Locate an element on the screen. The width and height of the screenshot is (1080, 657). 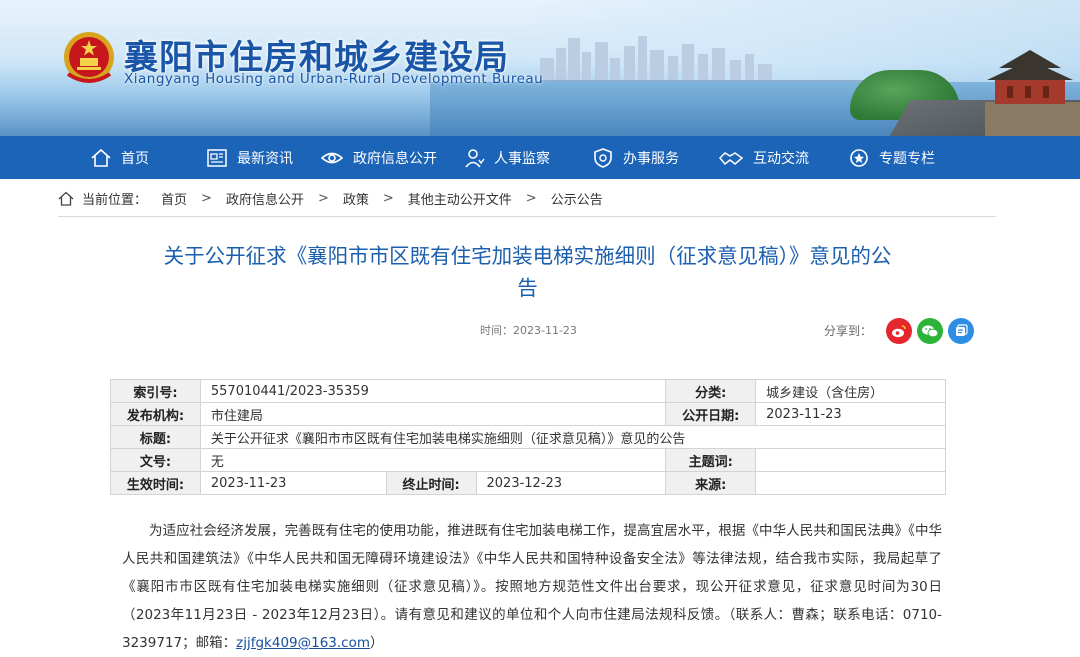
share-qzone-button is located at coordinates (961, 331).